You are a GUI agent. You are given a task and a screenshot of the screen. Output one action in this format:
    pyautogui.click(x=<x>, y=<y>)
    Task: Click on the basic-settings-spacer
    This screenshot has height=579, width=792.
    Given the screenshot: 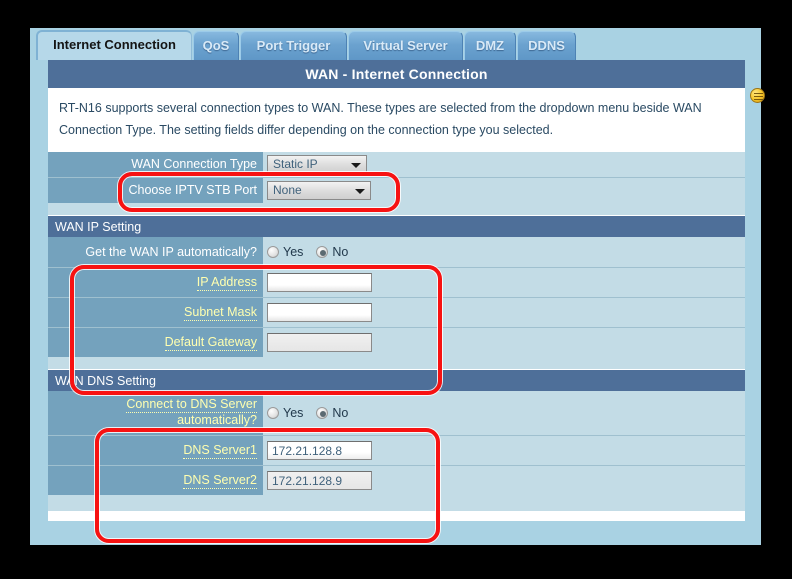 What is the action you would take?
    pyautogui.click(x=396, y=209)
    